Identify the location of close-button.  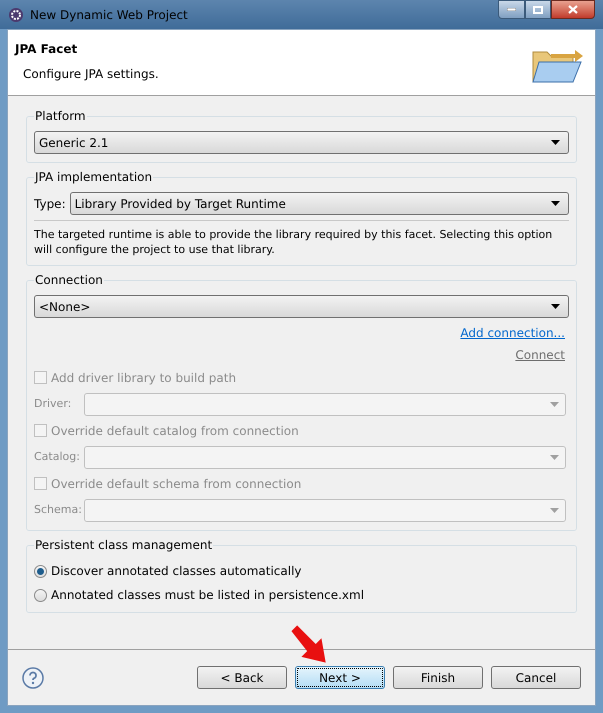
(573, 9).